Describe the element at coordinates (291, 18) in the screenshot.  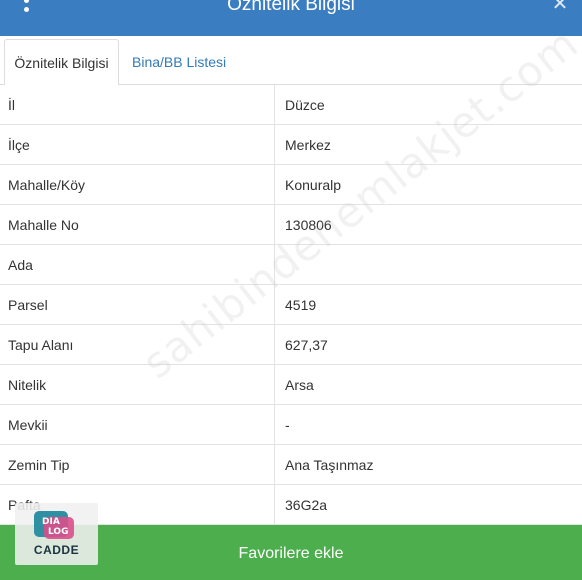
I see `window-header: Öznitelik Bilgisi ✕` at that location.